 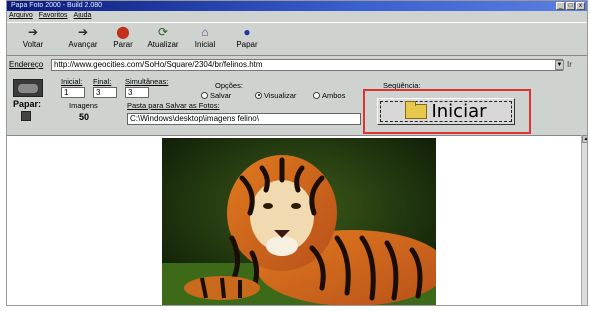 What do you see at coordinates (123, 44) in the screenshot?
I see `stop-label: Parar` at bounding box center [123, 44].